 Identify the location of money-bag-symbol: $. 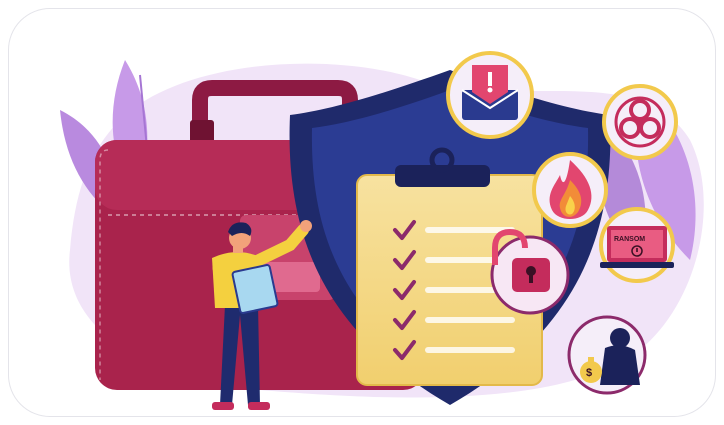
(589, 373).